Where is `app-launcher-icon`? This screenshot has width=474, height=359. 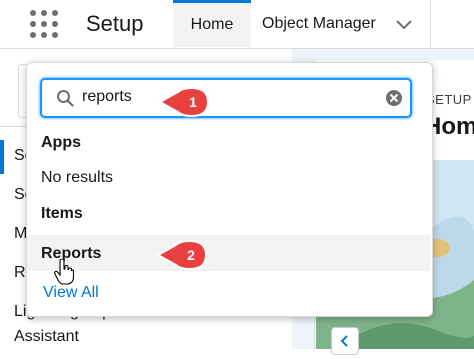 app-launcher-icon is located at coordinates (44, 24).